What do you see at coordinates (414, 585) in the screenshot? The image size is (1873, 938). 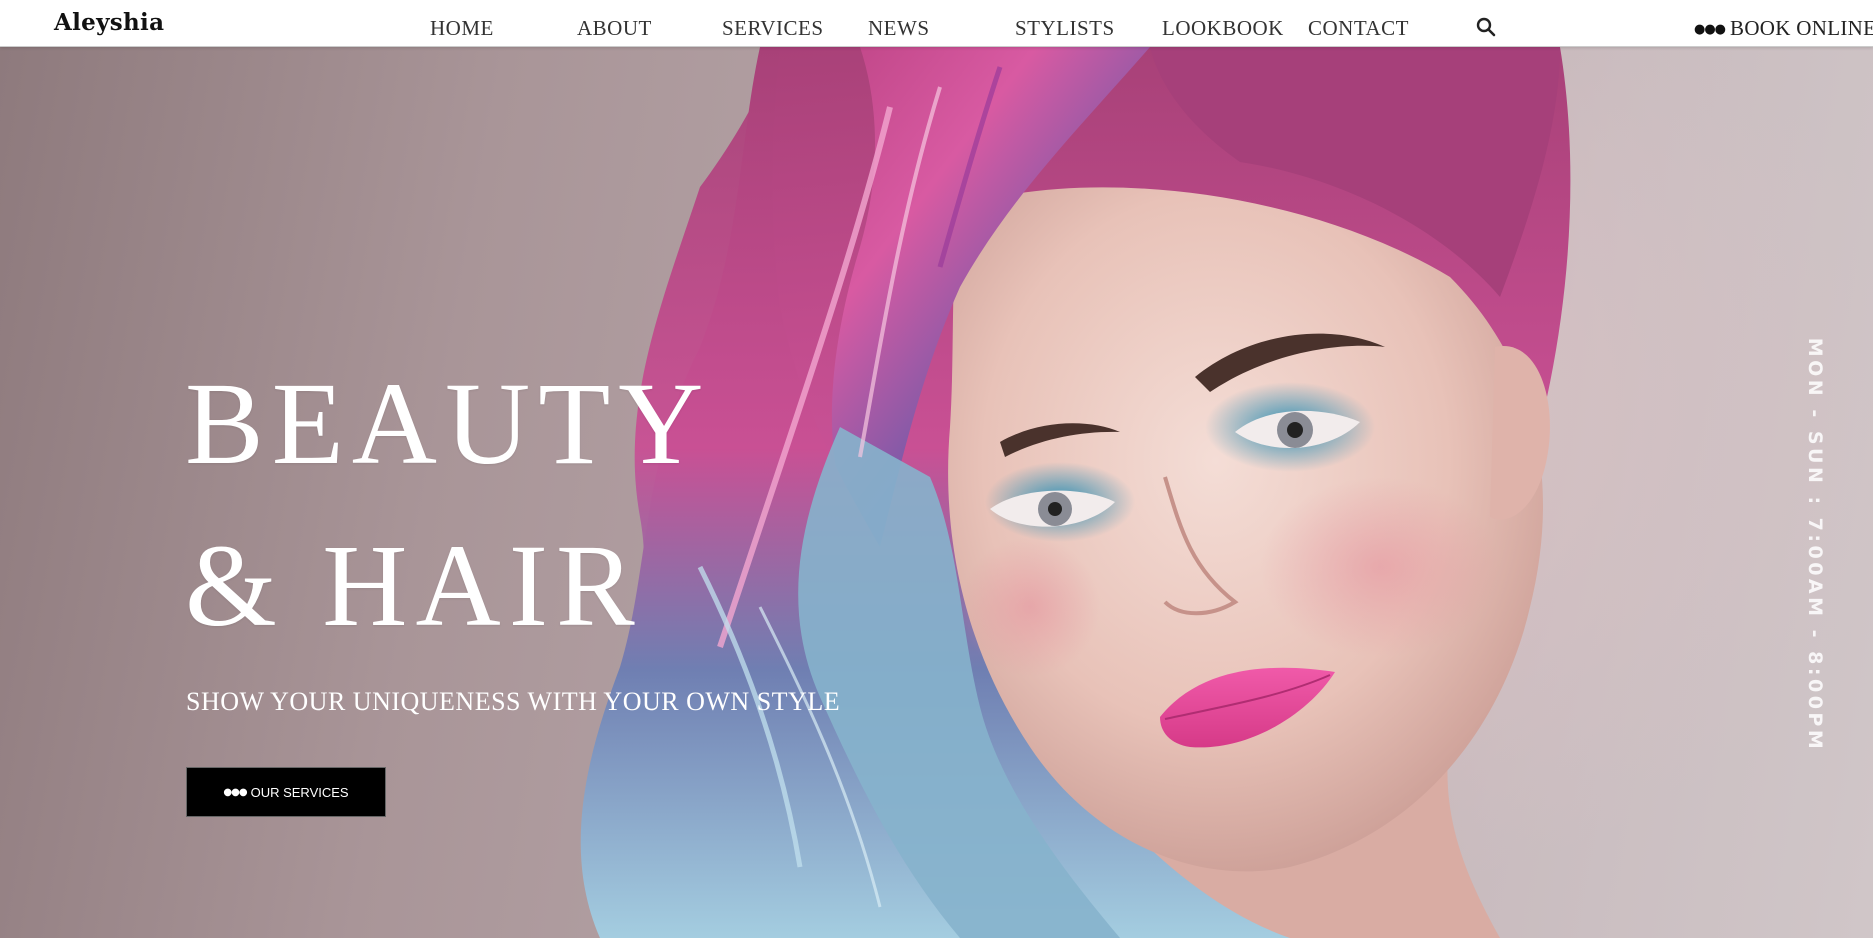 I see `hero-headline-line2: & HAIR` at bounding box center [414, 585].